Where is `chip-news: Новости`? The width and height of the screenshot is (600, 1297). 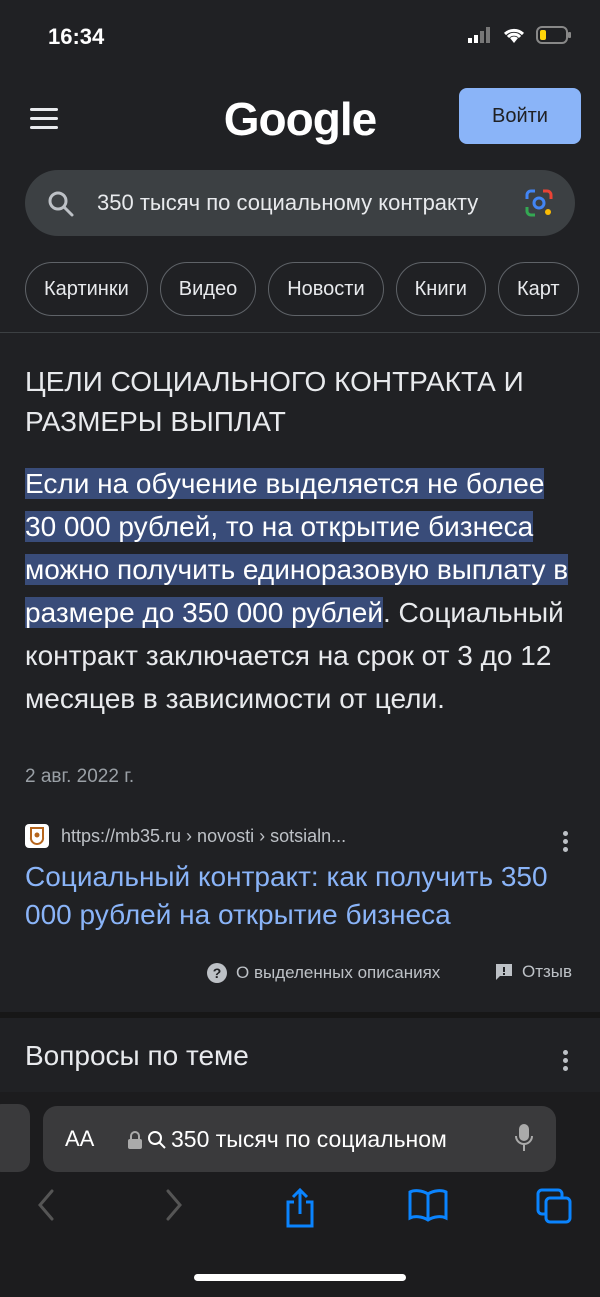
chip-news: Новости is located at coordinates (326, 289).